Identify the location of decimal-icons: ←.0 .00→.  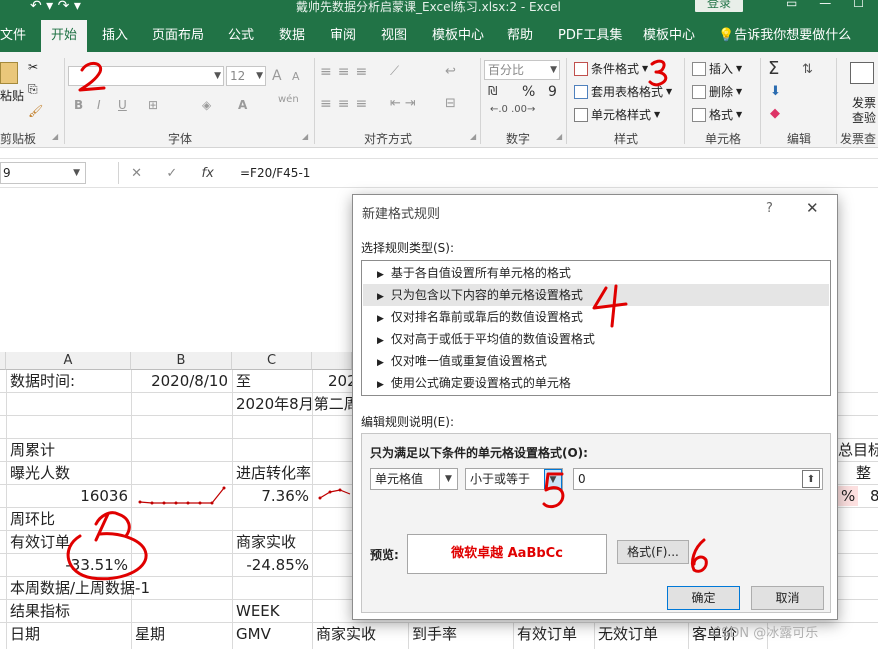
(512, 109).